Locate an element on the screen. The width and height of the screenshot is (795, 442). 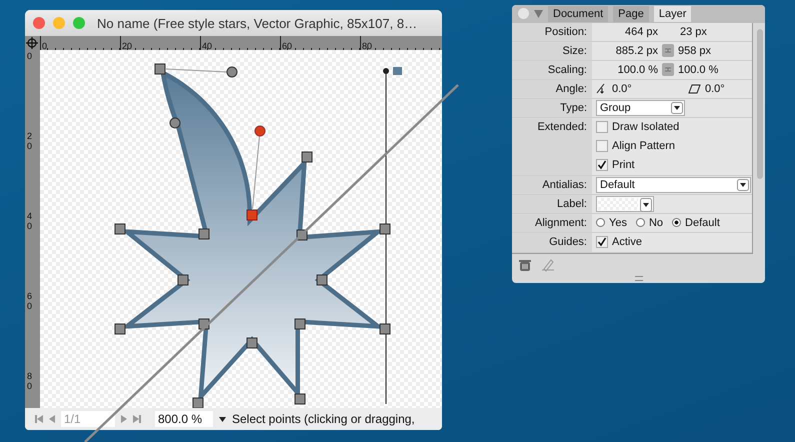
tab: Document is located at coordinates (578, 14).